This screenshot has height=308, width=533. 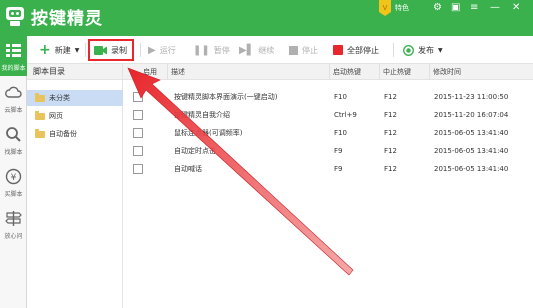 What do you see at coordinates (167, 50) in the screenshot?
I see `run-label: 运行` at bounding box center [167, 50].